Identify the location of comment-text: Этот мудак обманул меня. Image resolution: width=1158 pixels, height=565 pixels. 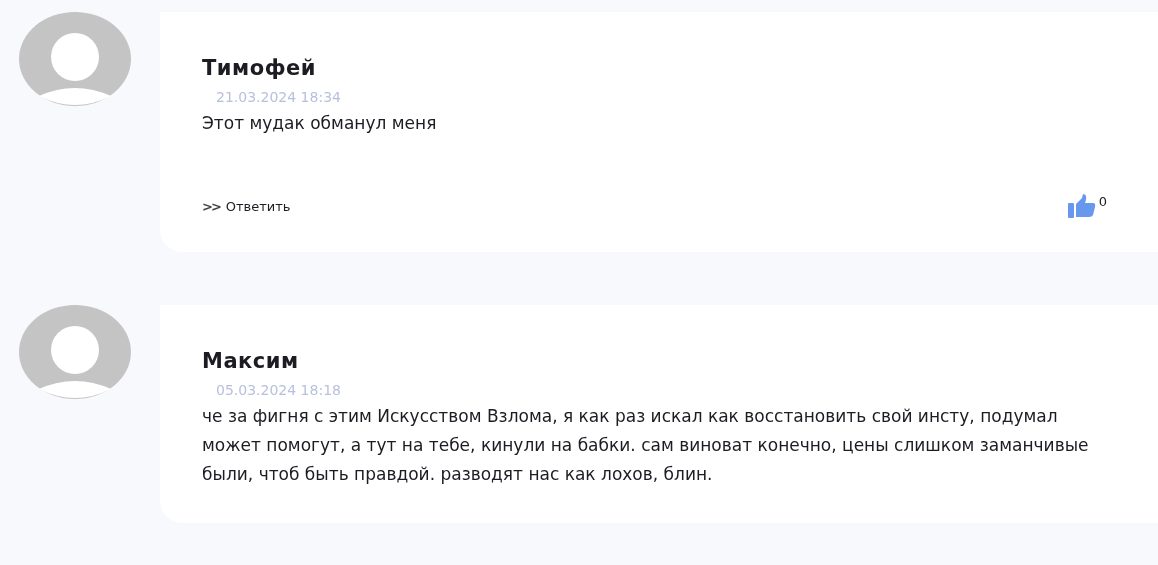
(320, 123).